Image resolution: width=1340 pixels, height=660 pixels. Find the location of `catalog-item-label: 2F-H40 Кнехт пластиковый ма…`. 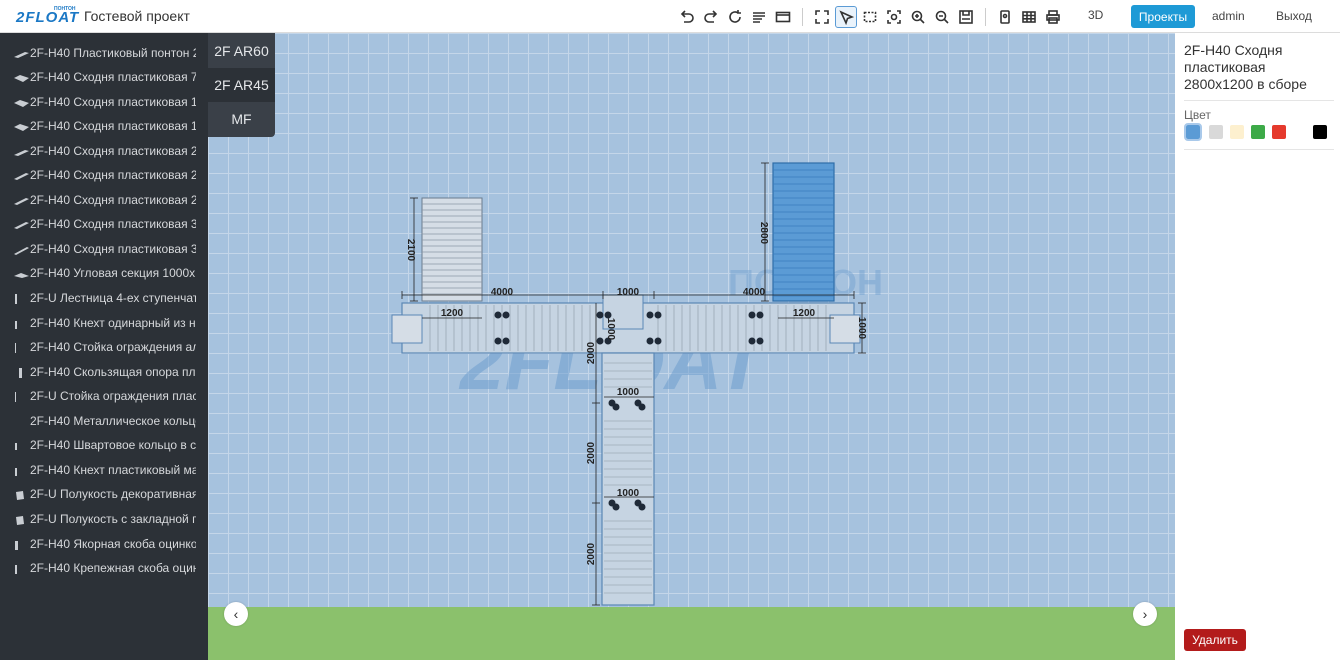

catalog-item-label: 2F-H40 Кнехт пластиковый ма… is located at coordinates (113, 470).